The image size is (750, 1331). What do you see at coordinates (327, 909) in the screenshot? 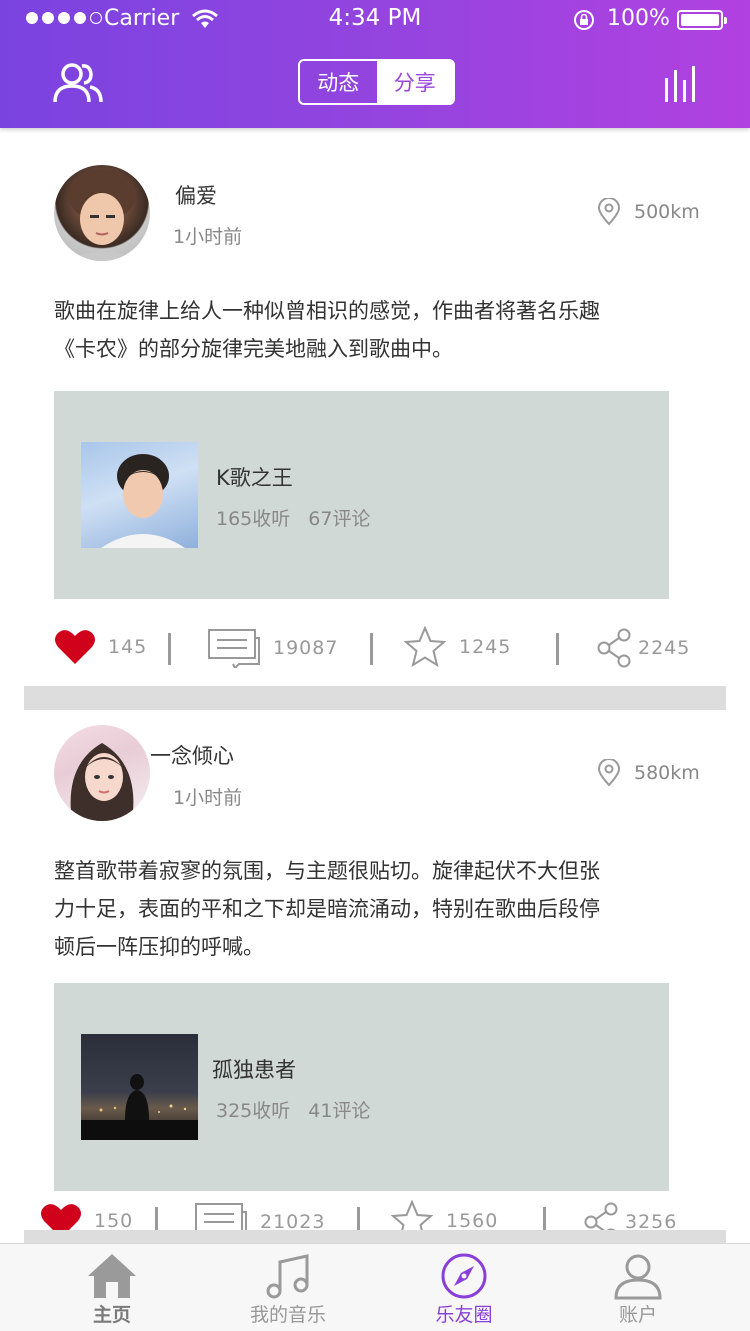
I see `post-text-line: 力十足，表面的平和之下却是暗流涌动，特别在歌曲后段停` at bounding box center [327, 909].